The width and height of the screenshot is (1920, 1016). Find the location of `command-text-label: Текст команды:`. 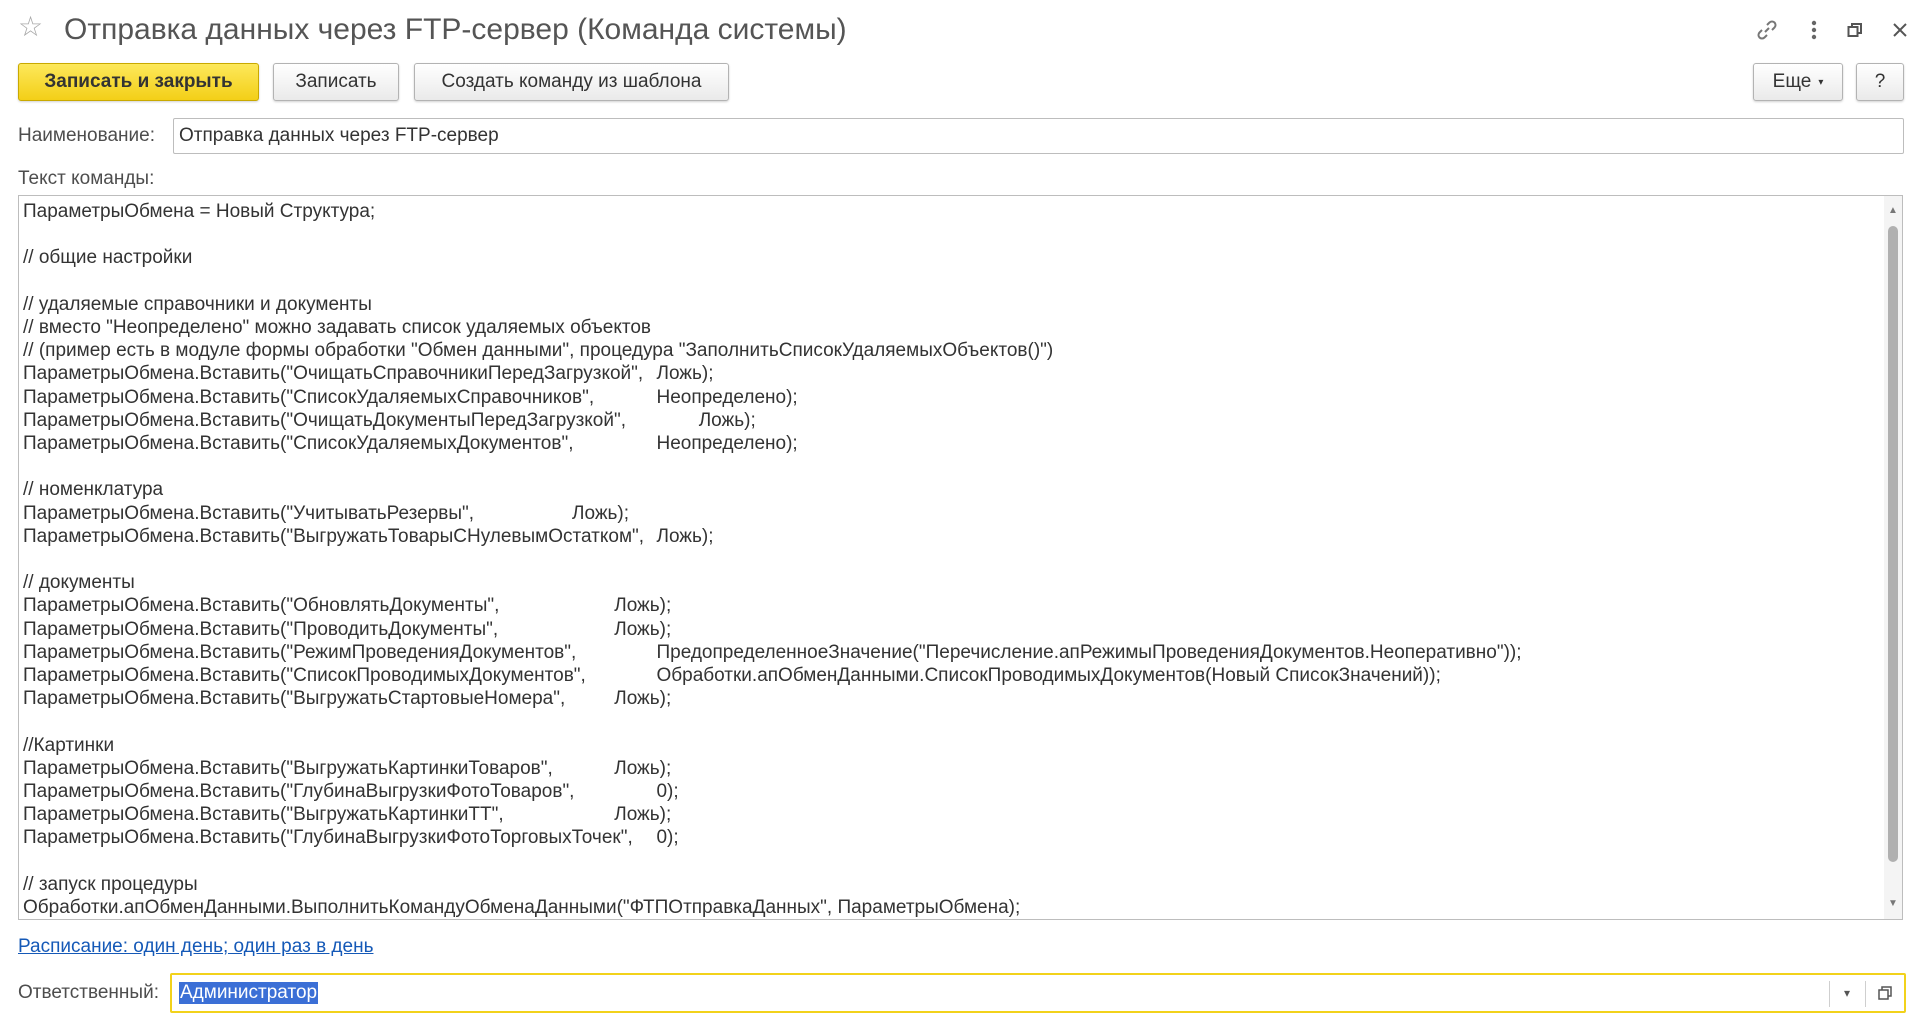

command-text-label: Текст команды: is located at coordinates (86, 178).